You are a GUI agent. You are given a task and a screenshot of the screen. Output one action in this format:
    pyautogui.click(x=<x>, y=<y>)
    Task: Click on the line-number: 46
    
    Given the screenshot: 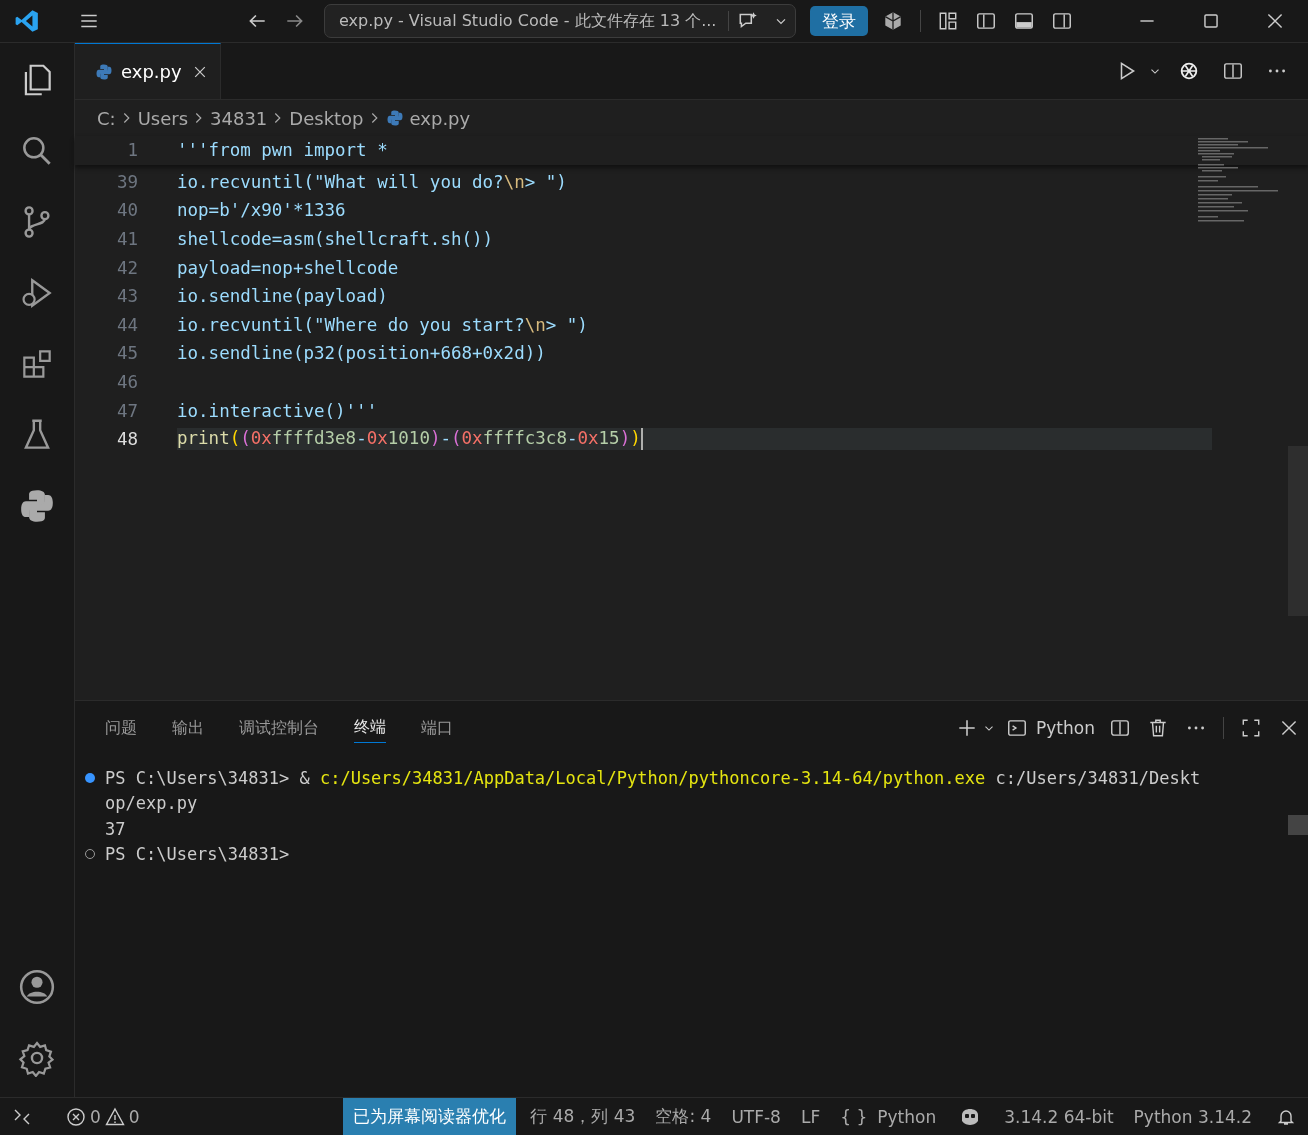 What is the action you would take?
    pyautogui.click(x=127, y=382)
    